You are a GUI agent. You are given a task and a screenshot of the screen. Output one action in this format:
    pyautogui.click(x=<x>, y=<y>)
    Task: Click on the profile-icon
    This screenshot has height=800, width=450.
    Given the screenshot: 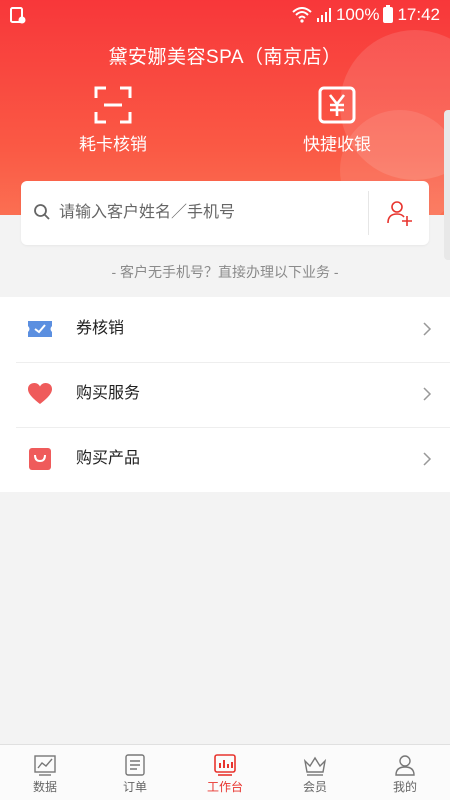 What is the action you would take?
    pyautogui.click(x=405, y=765)
    